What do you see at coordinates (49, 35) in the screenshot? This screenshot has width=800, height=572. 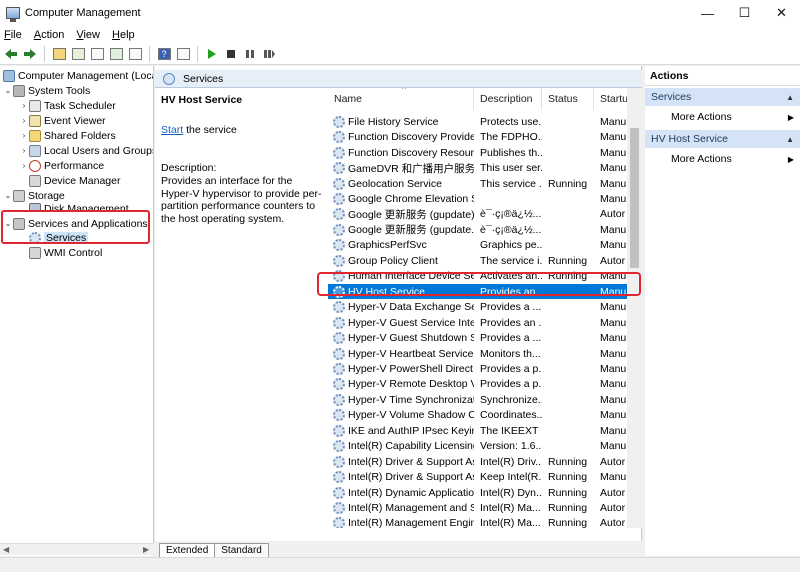 I see `menu-action: Action` at bounding box center [49, 35].